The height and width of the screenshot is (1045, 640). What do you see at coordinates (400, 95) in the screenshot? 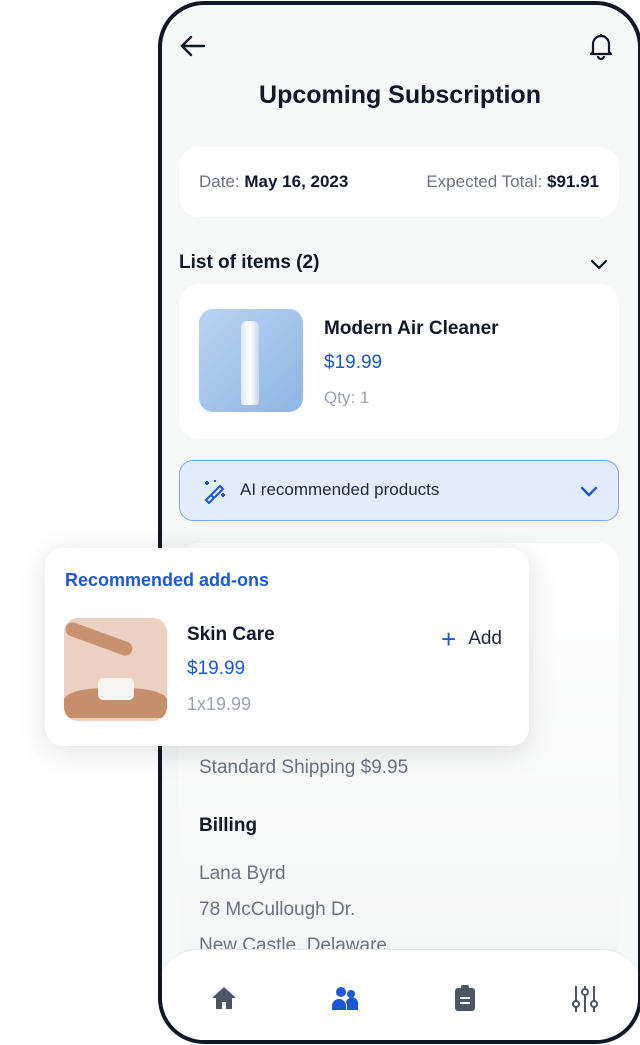
I see `page-title: Upcoming Subscription` at bounding box center [400, 95].